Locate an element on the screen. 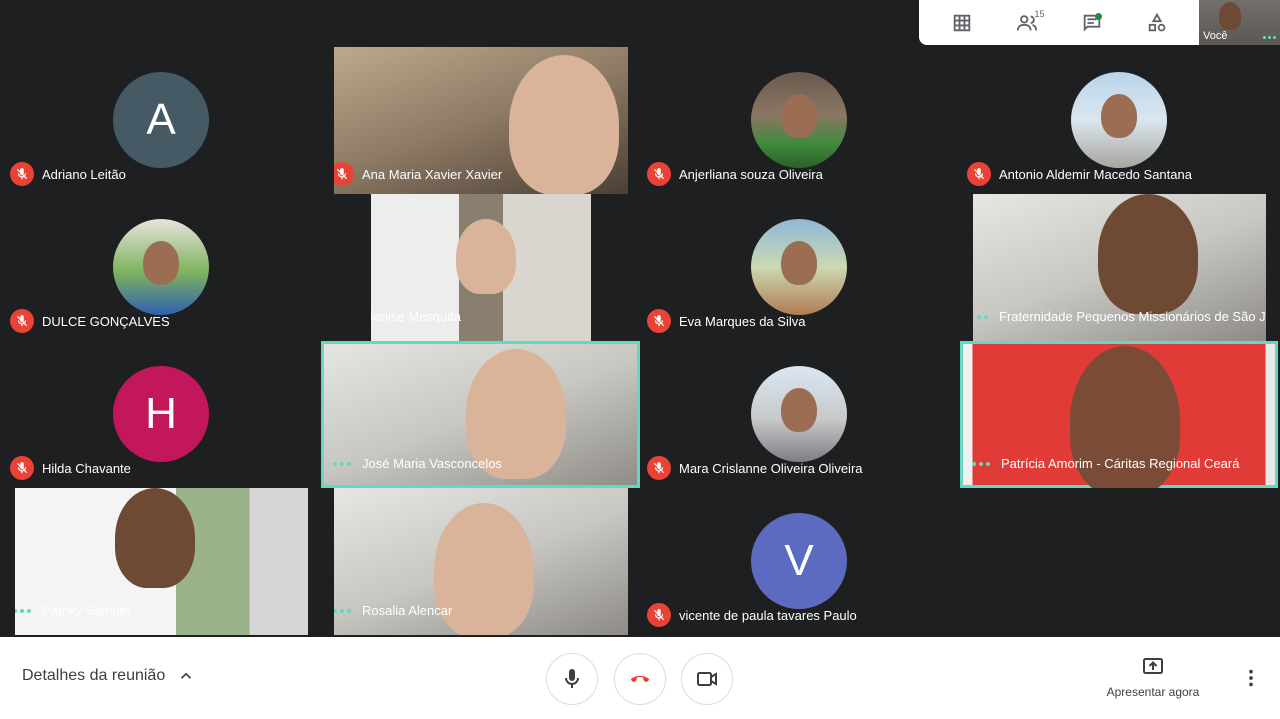 The width and height of the screenshot is (1280, 719). avatar: V is located at coordinates (799, 561).